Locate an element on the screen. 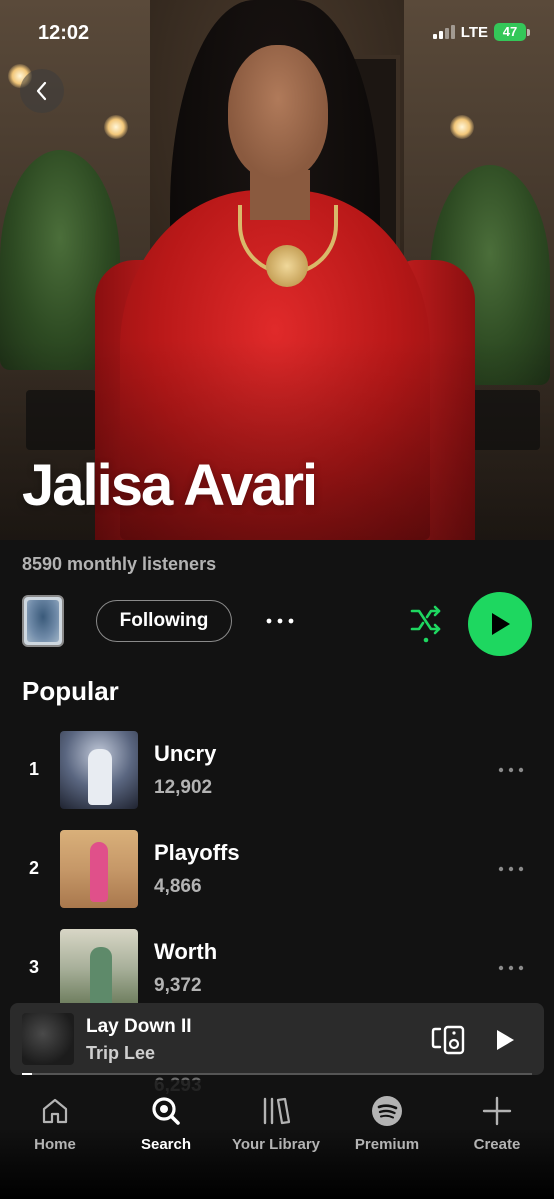  search-icon is located at coordinates (166, 1111).